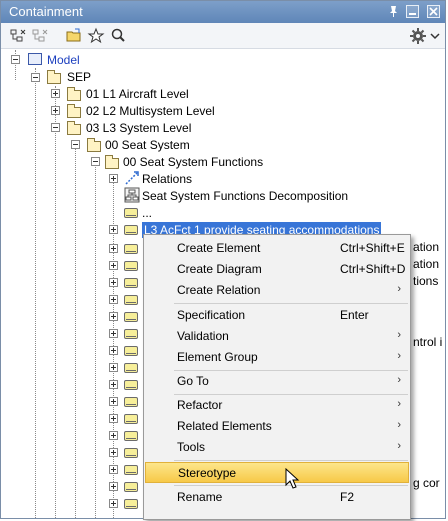  Describe the element at coordinates (118, 36) in the screenshot. I see `search-icon` at that location.